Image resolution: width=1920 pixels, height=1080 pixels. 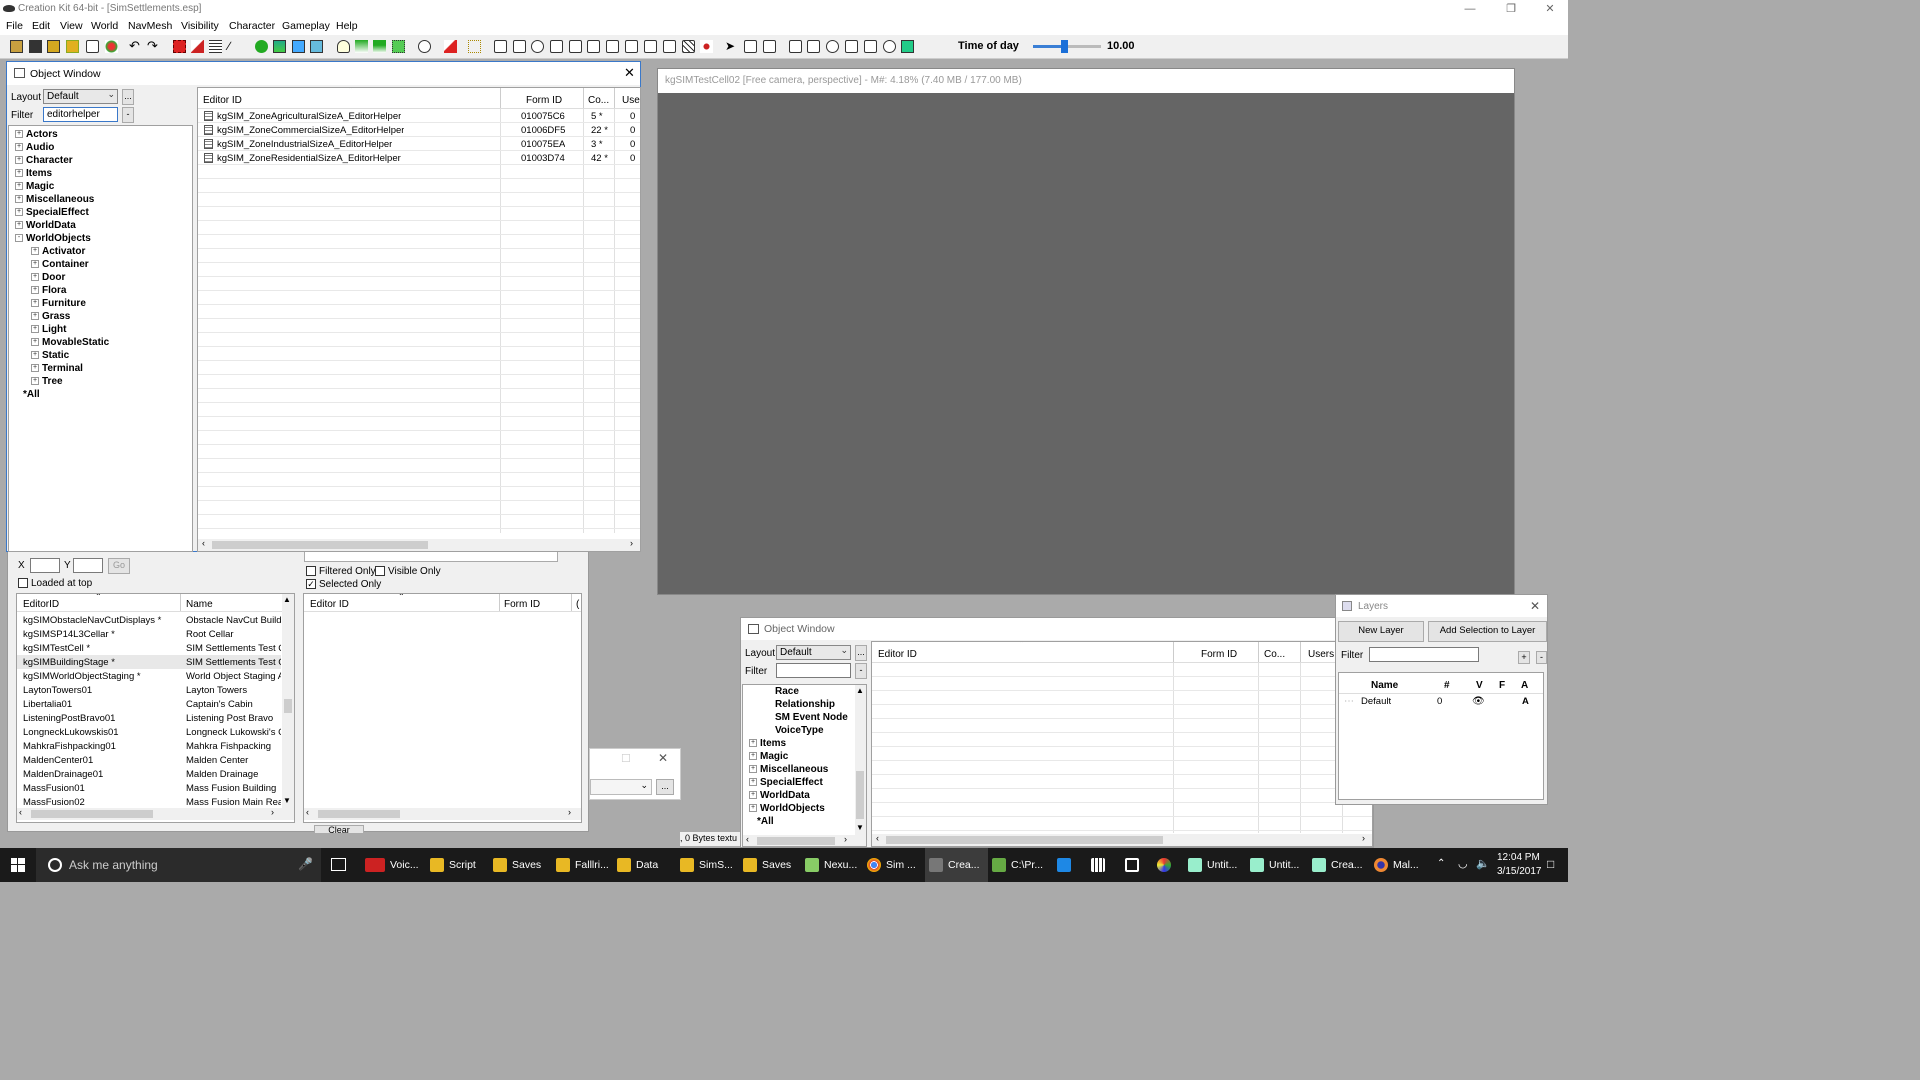 What do you see at coordinates (813, 46) in the screenshot?
I see `box-r-icon` at bounding box center [813, 46].